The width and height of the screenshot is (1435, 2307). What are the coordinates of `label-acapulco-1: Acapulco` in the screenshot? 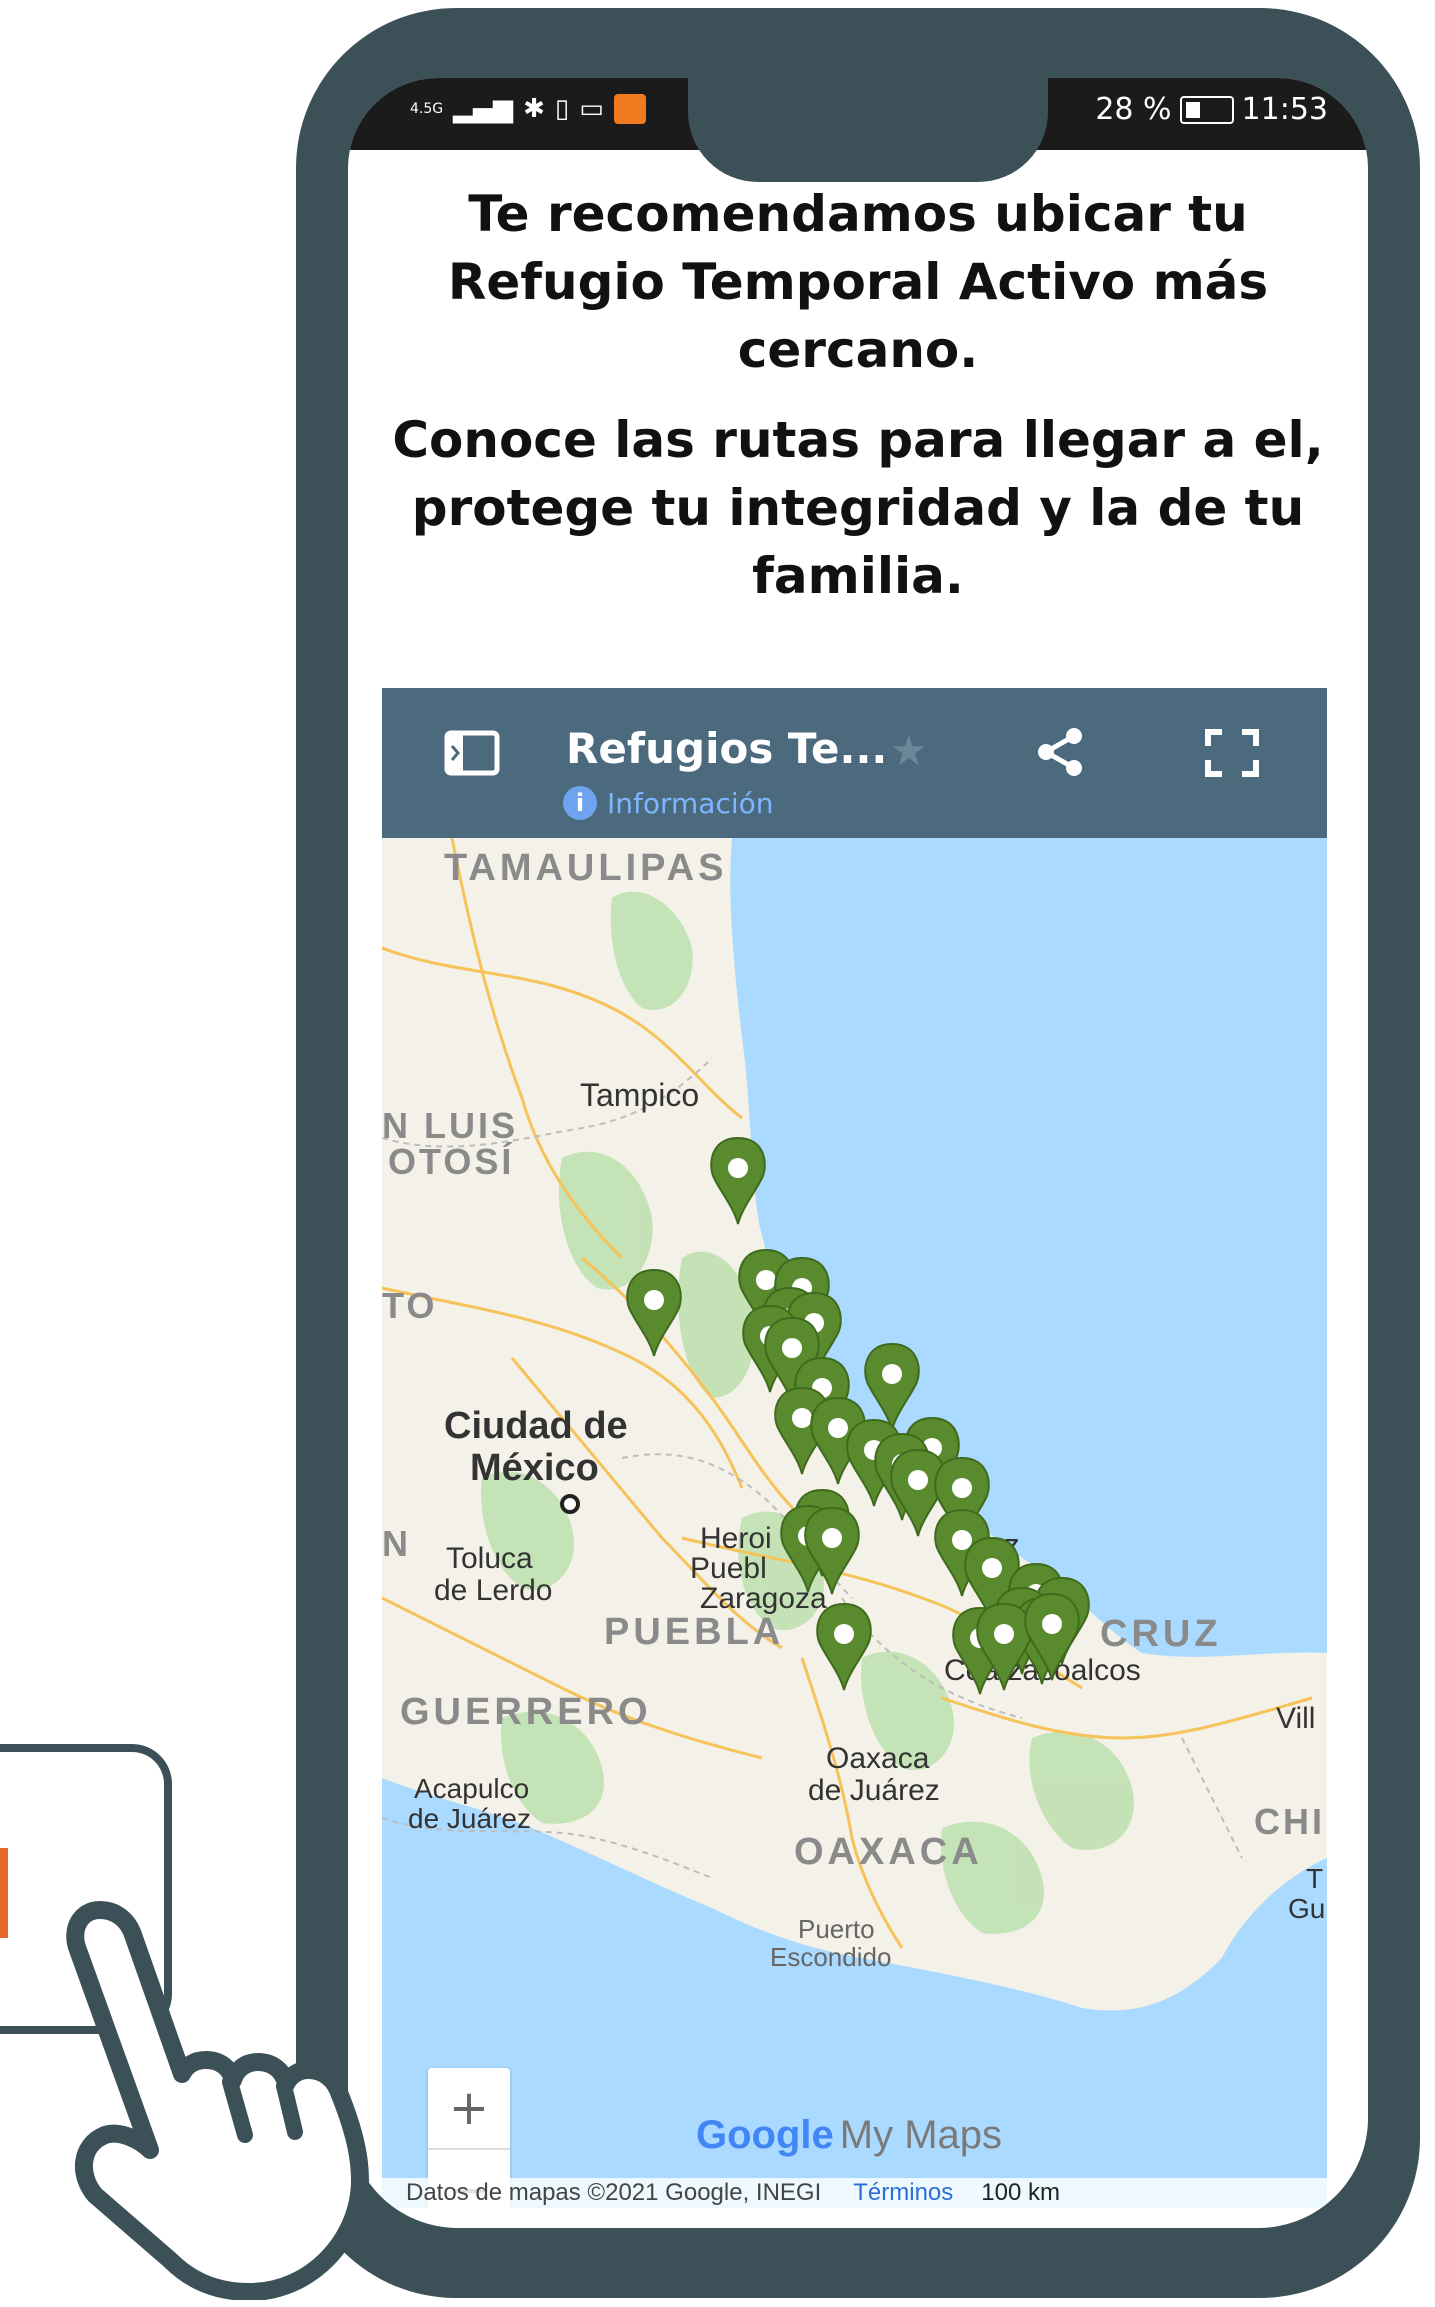 It's located at (471, 1788).